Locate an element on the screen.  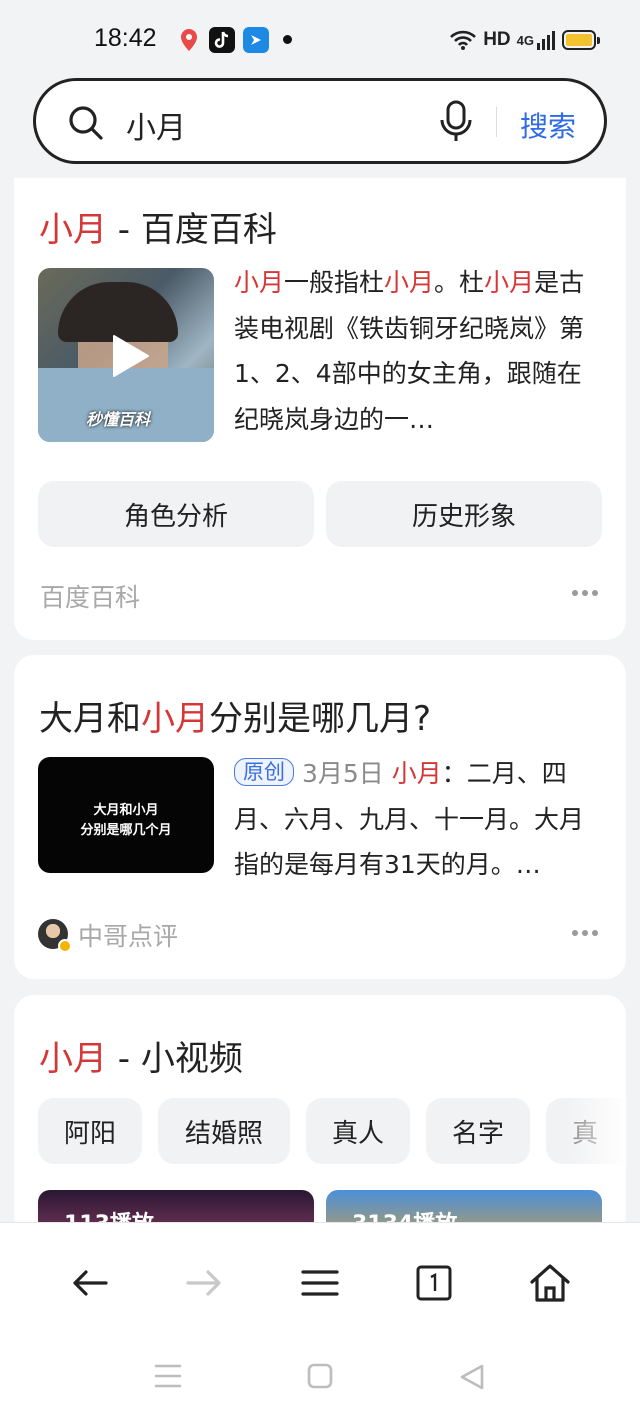
home-button is located at coordinates (550, 1283).